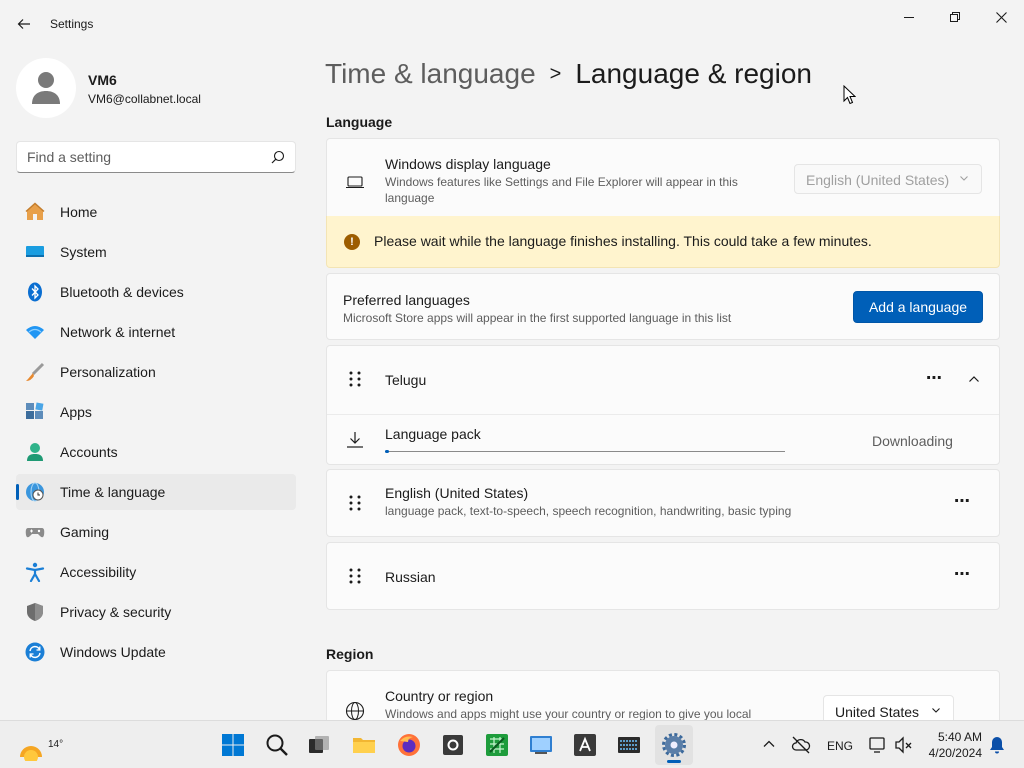 The width and height of the screenshot is (1024, 768). What do you see at coordinates (156, 532) in the screenshot?
I see `sidebar-item-gaming: Gaming` at bounding box center [156, 532].